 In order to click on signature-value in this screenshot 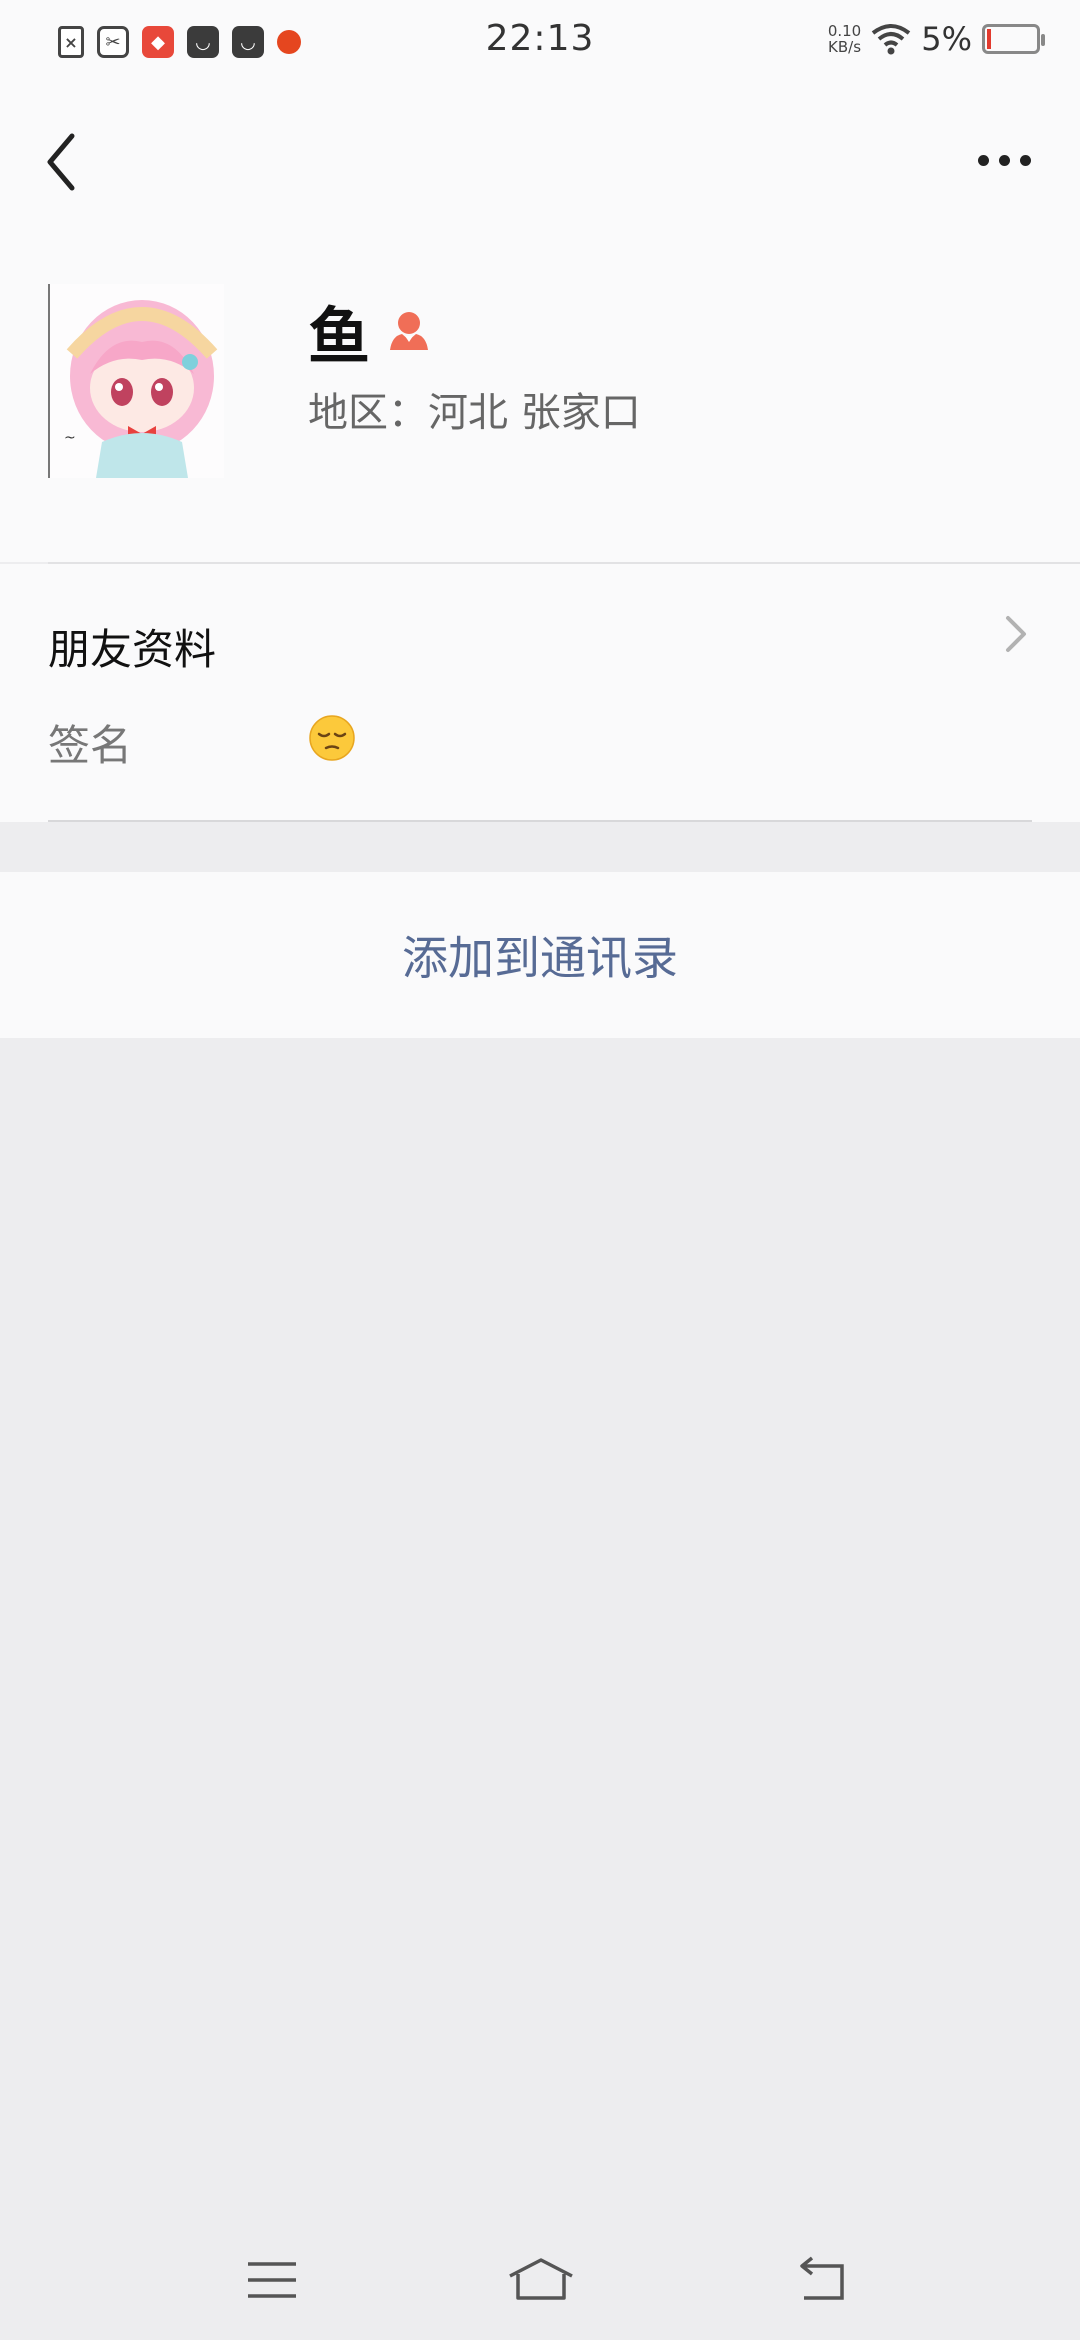, I will do `click(332, 738)`.